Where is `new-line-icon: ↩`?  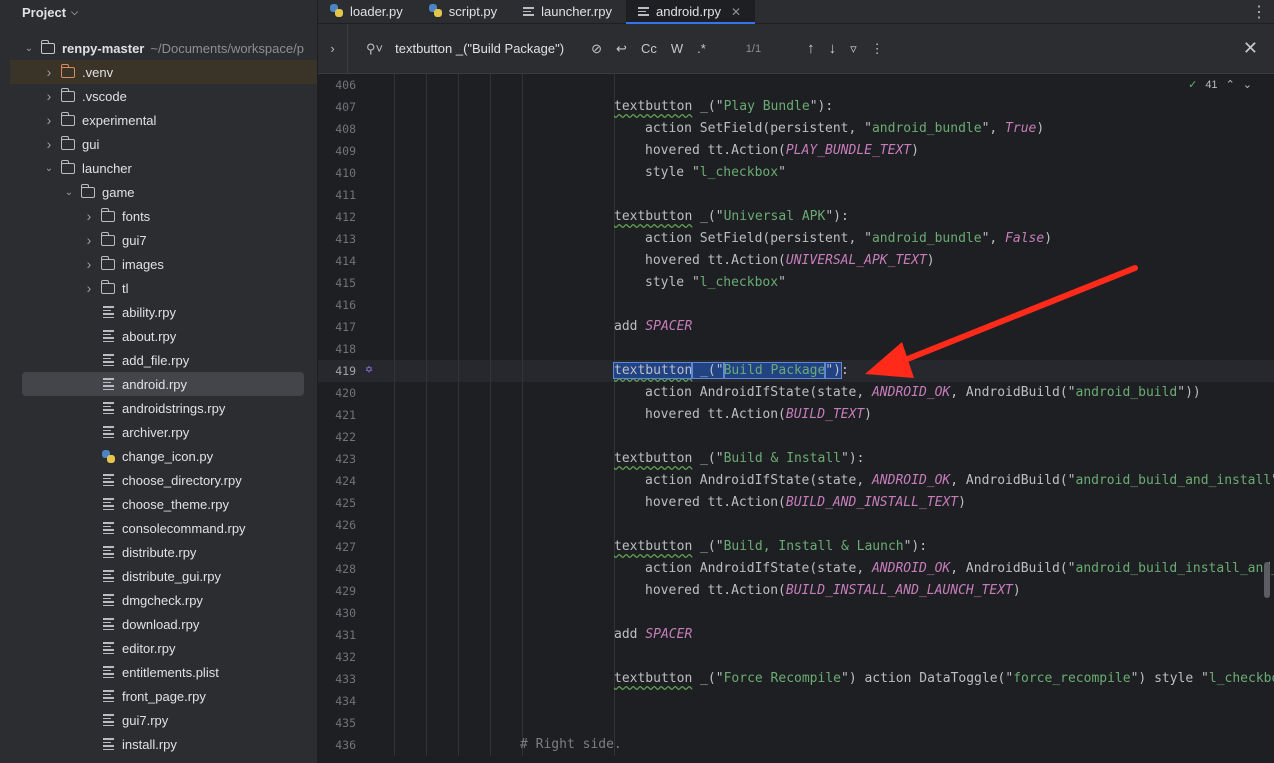 new-line-icon: ↩ is located at coordinates (621, 49).